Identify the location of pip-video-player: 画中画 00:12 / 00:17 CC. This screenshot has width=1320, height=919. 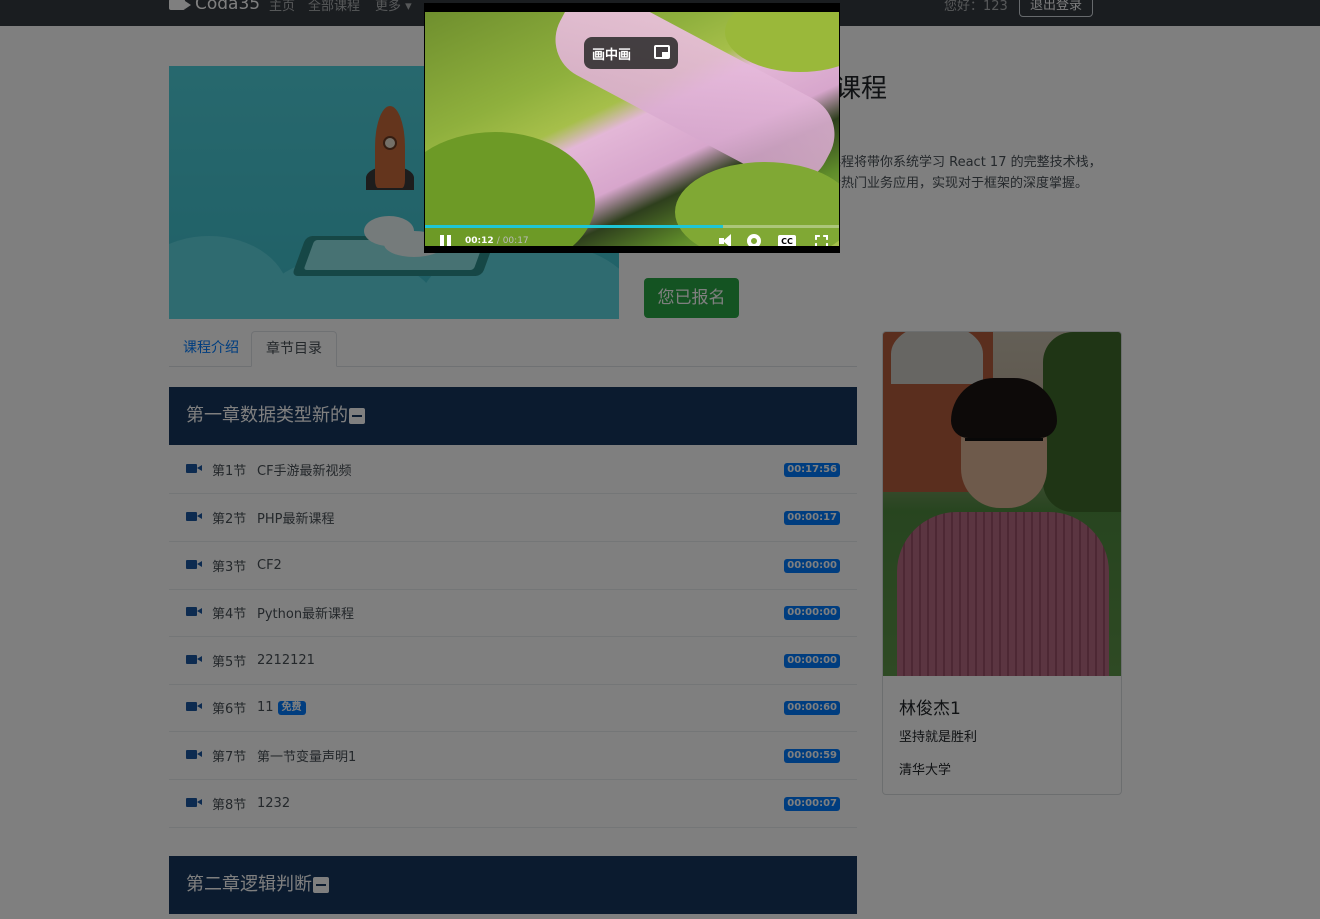
(632, 128).